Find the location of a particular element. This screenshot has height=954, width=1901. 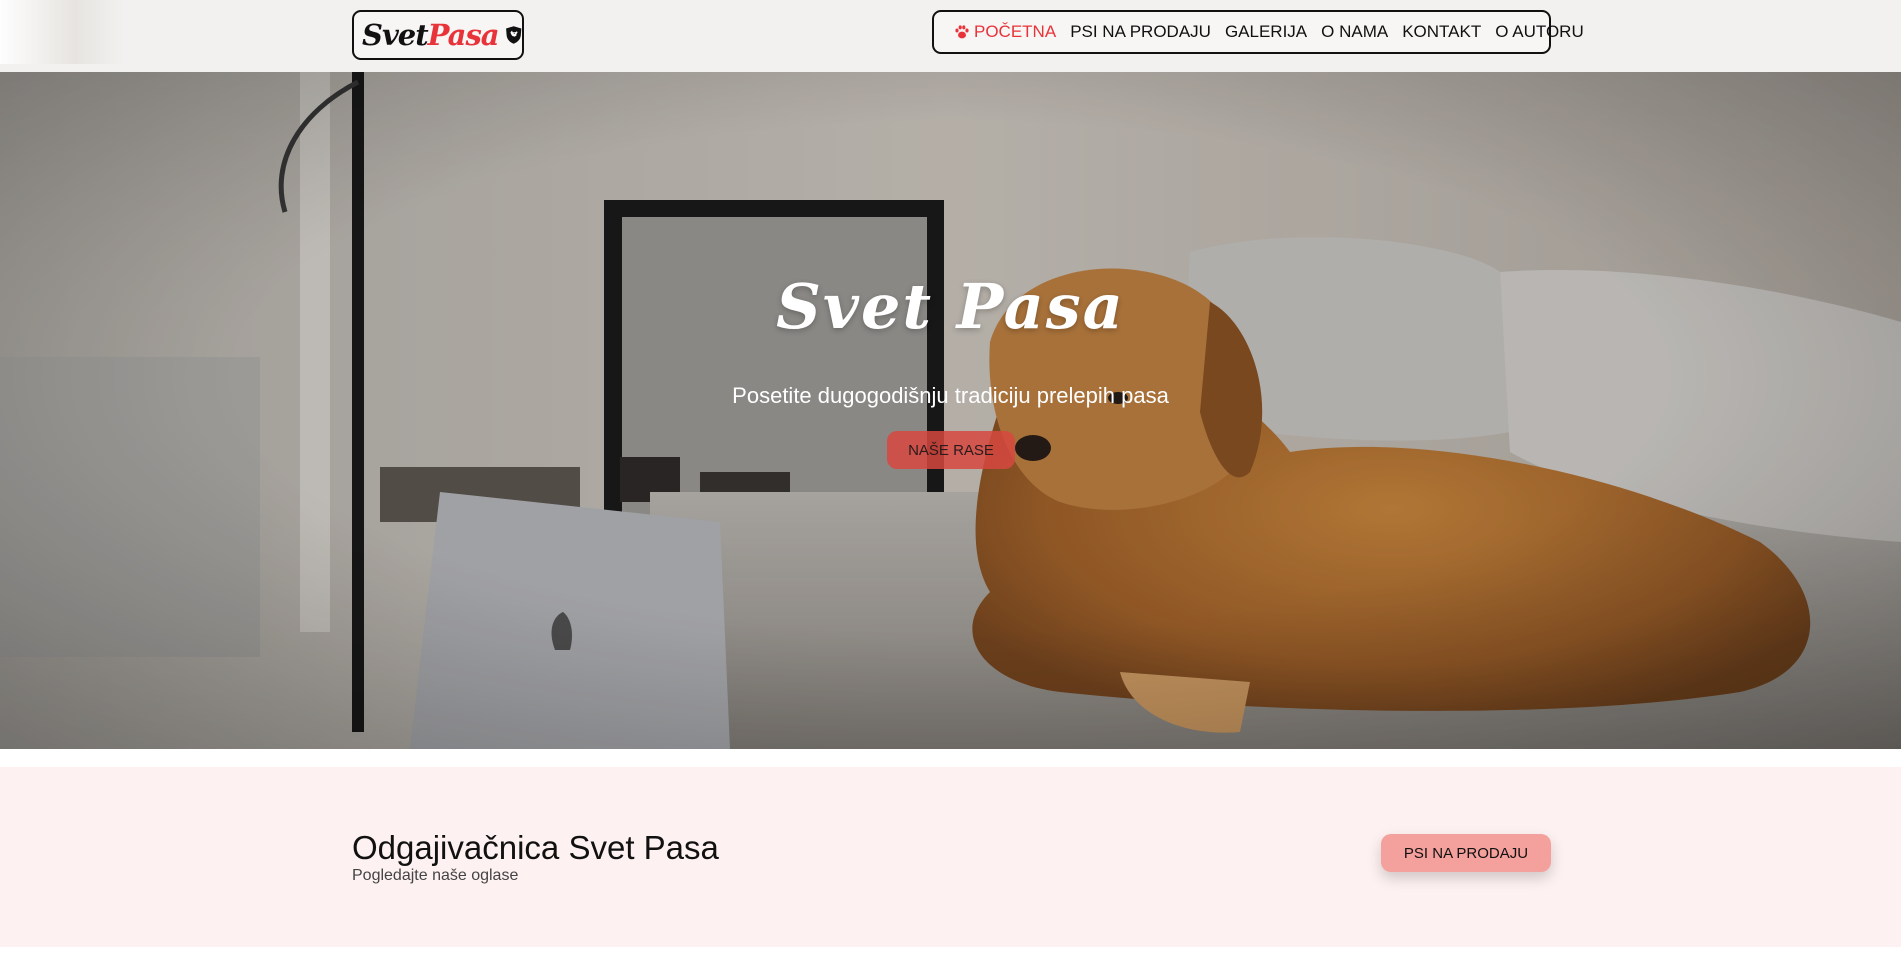

nav-item-o-autoru: O AUTORU is located at coordinates (1539, 32).